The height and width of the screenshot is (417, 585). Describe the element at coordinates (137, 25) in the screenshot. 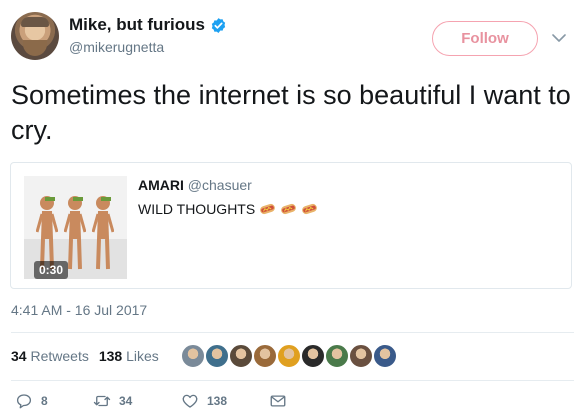

I see `author-name: Mike, but furious` at that location.